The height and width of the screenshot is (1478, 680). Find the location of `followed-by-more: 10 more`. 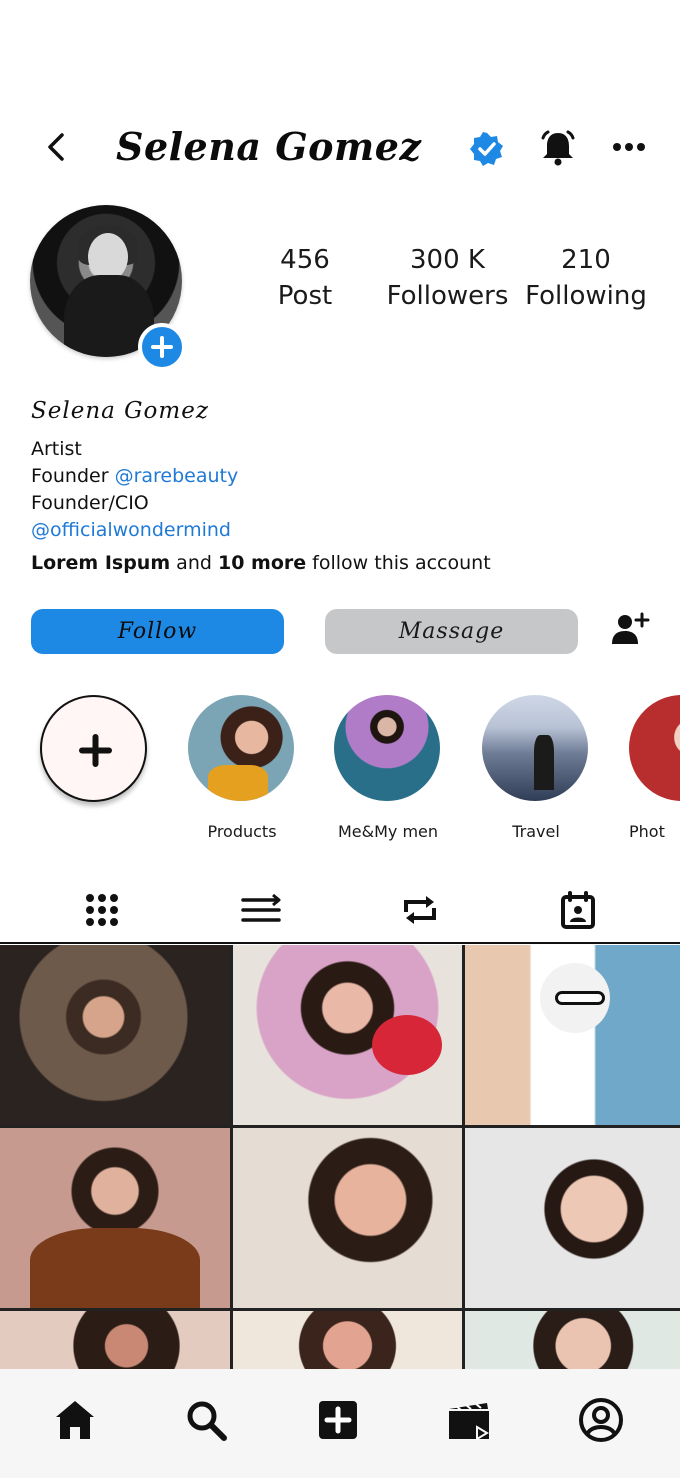

followed-by-more: 10 more is located at coordinates (262, 563).